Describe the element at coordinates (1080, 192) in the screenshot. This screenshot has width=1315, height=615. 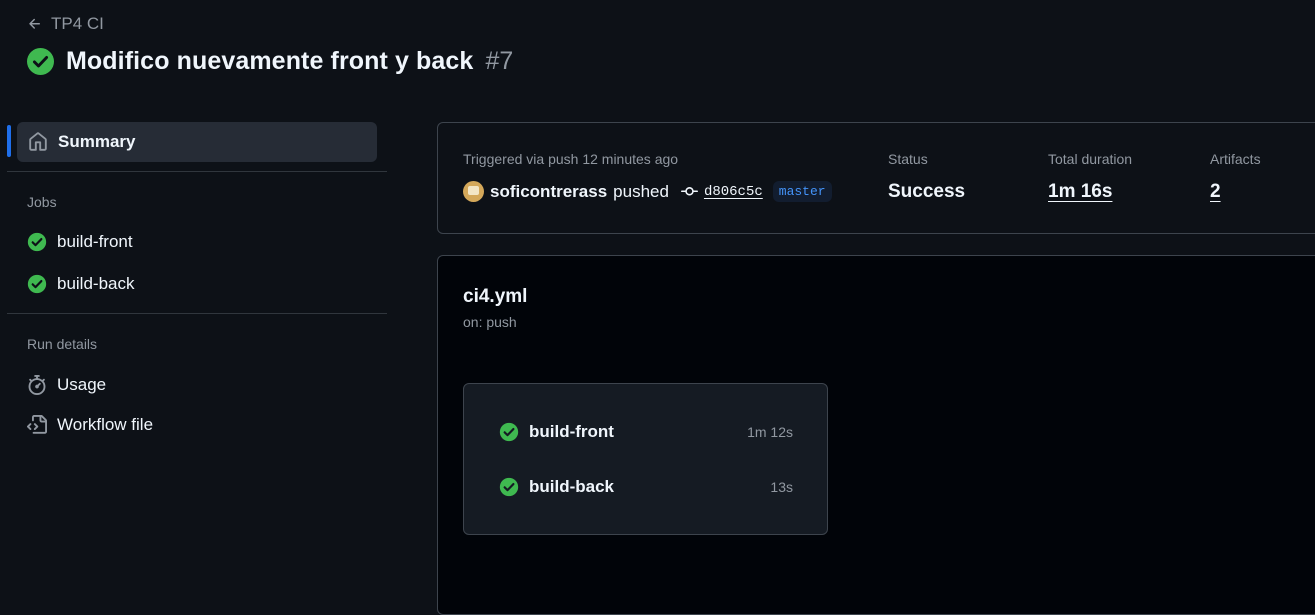
I see `total-duration-link: 1m 16s` at that location.